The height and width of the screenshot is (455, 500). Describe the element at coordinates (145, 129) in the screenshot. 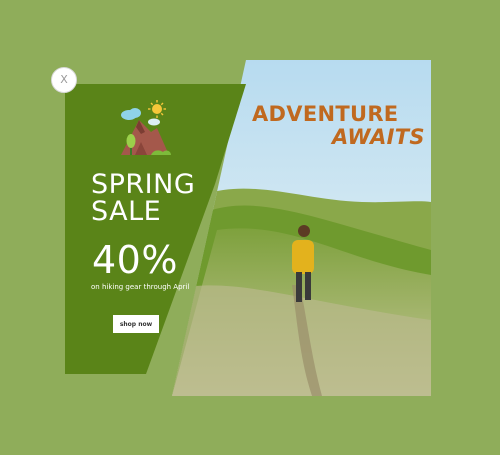

I see `mountain-sun-clouds-icon` at that location.